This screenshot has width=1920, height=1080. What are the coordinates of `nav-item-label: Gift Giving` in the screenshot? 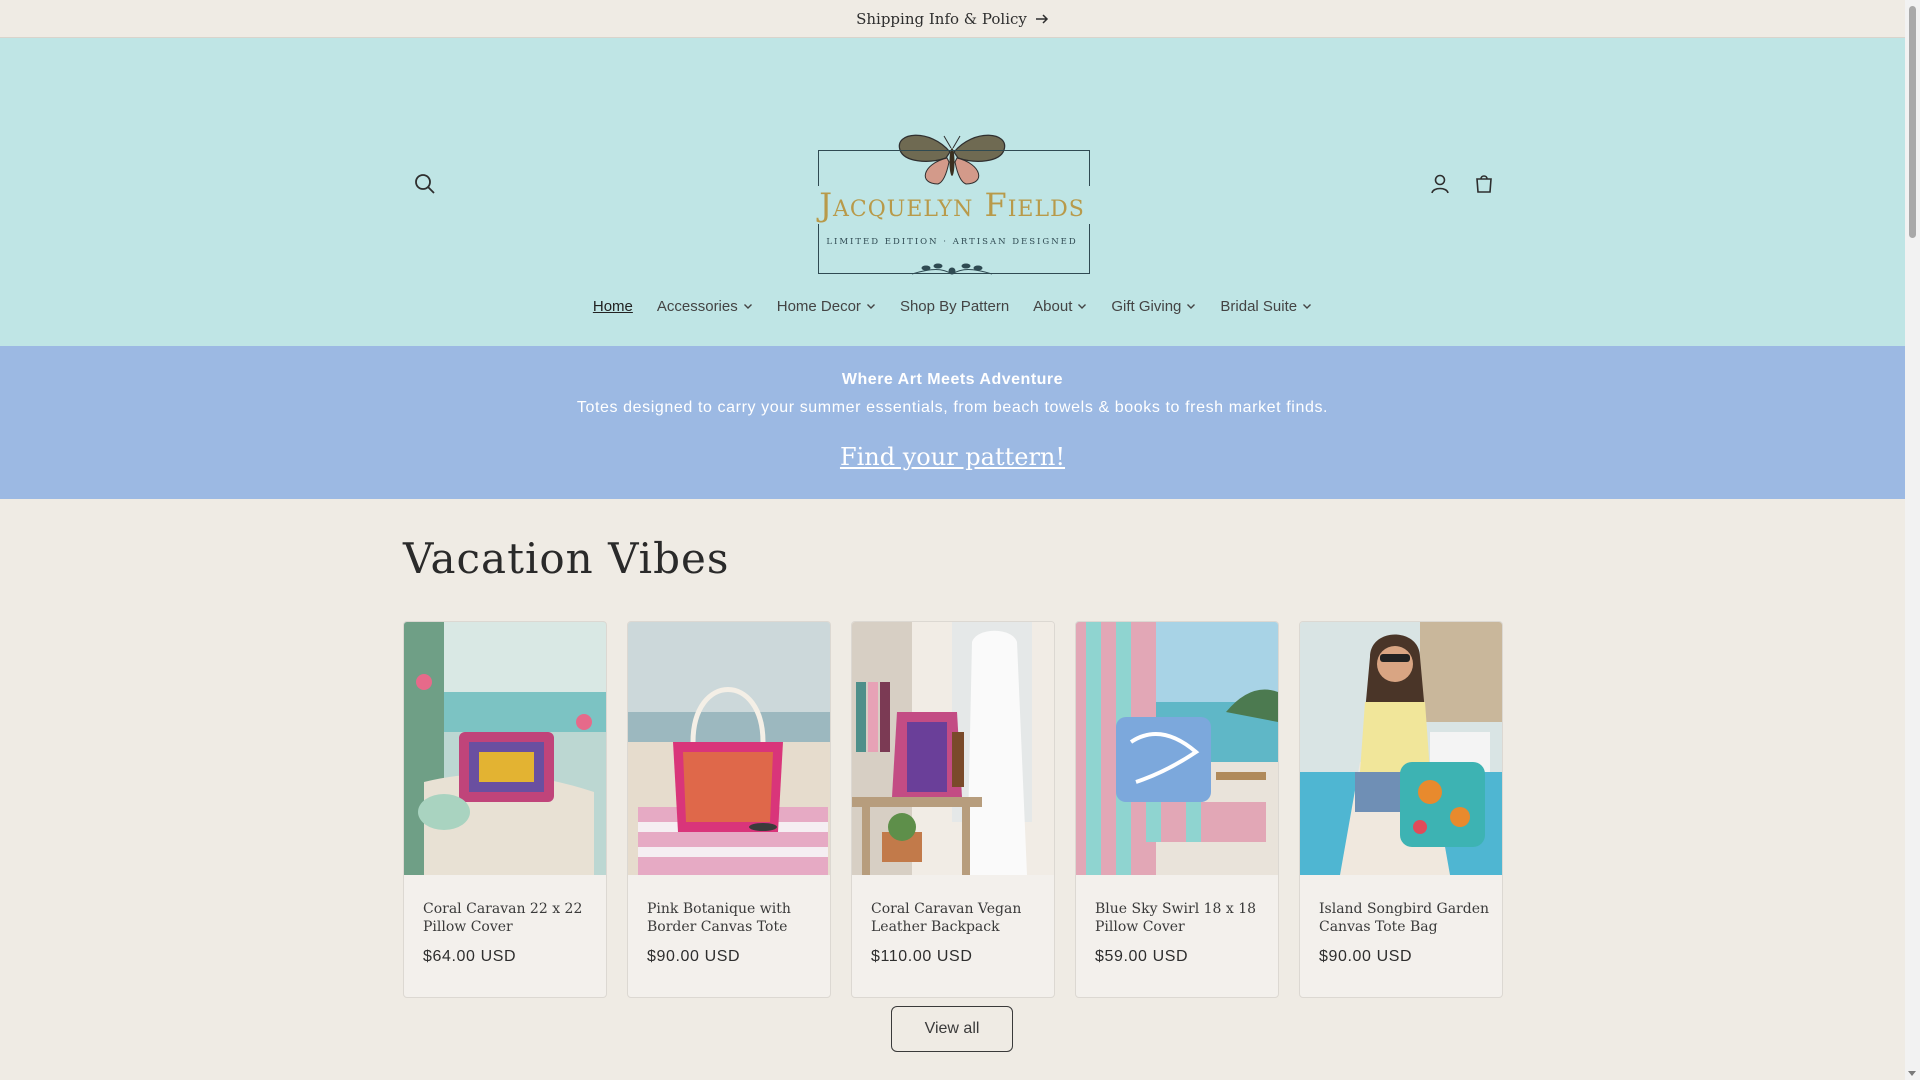 It's located at (1146, 306).